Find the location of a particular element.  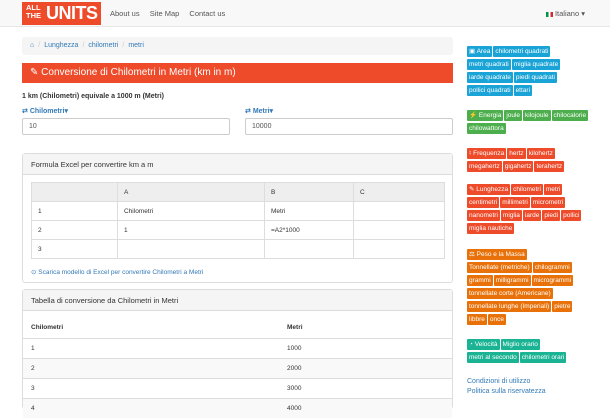

unit-link: miglia is located at coordinates (511, 215).